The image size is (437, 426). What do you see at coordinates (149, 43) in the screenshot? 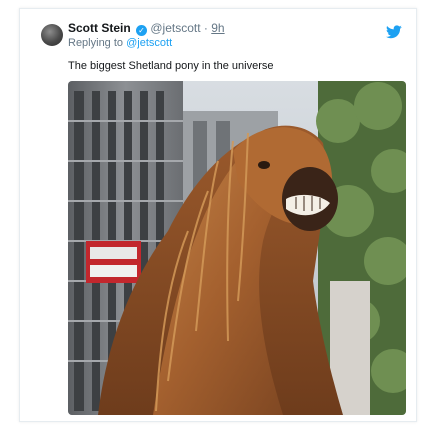
I see `reply-to-handle: @jetscott` at bounding box center [149, 43].